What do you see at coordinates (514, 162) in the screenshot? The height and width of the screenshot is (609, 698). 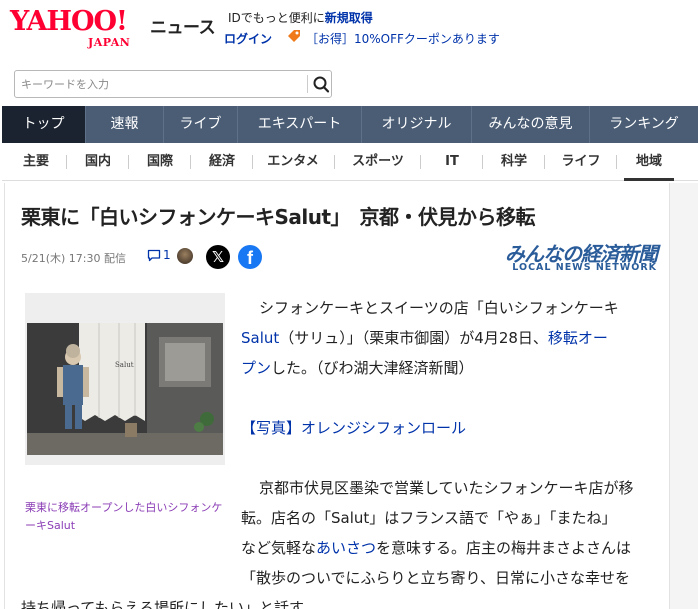 I see `category-science: 科学` at bounding box center [514, 162].